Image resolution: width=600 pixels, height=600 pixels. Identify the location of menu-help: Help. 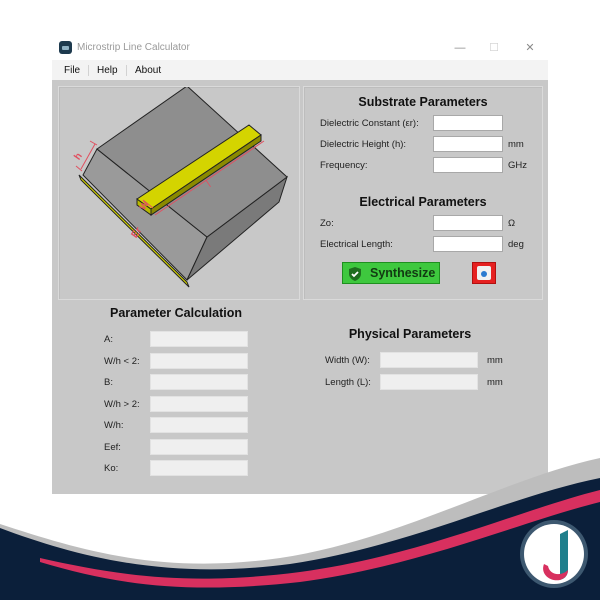
(107, 70).